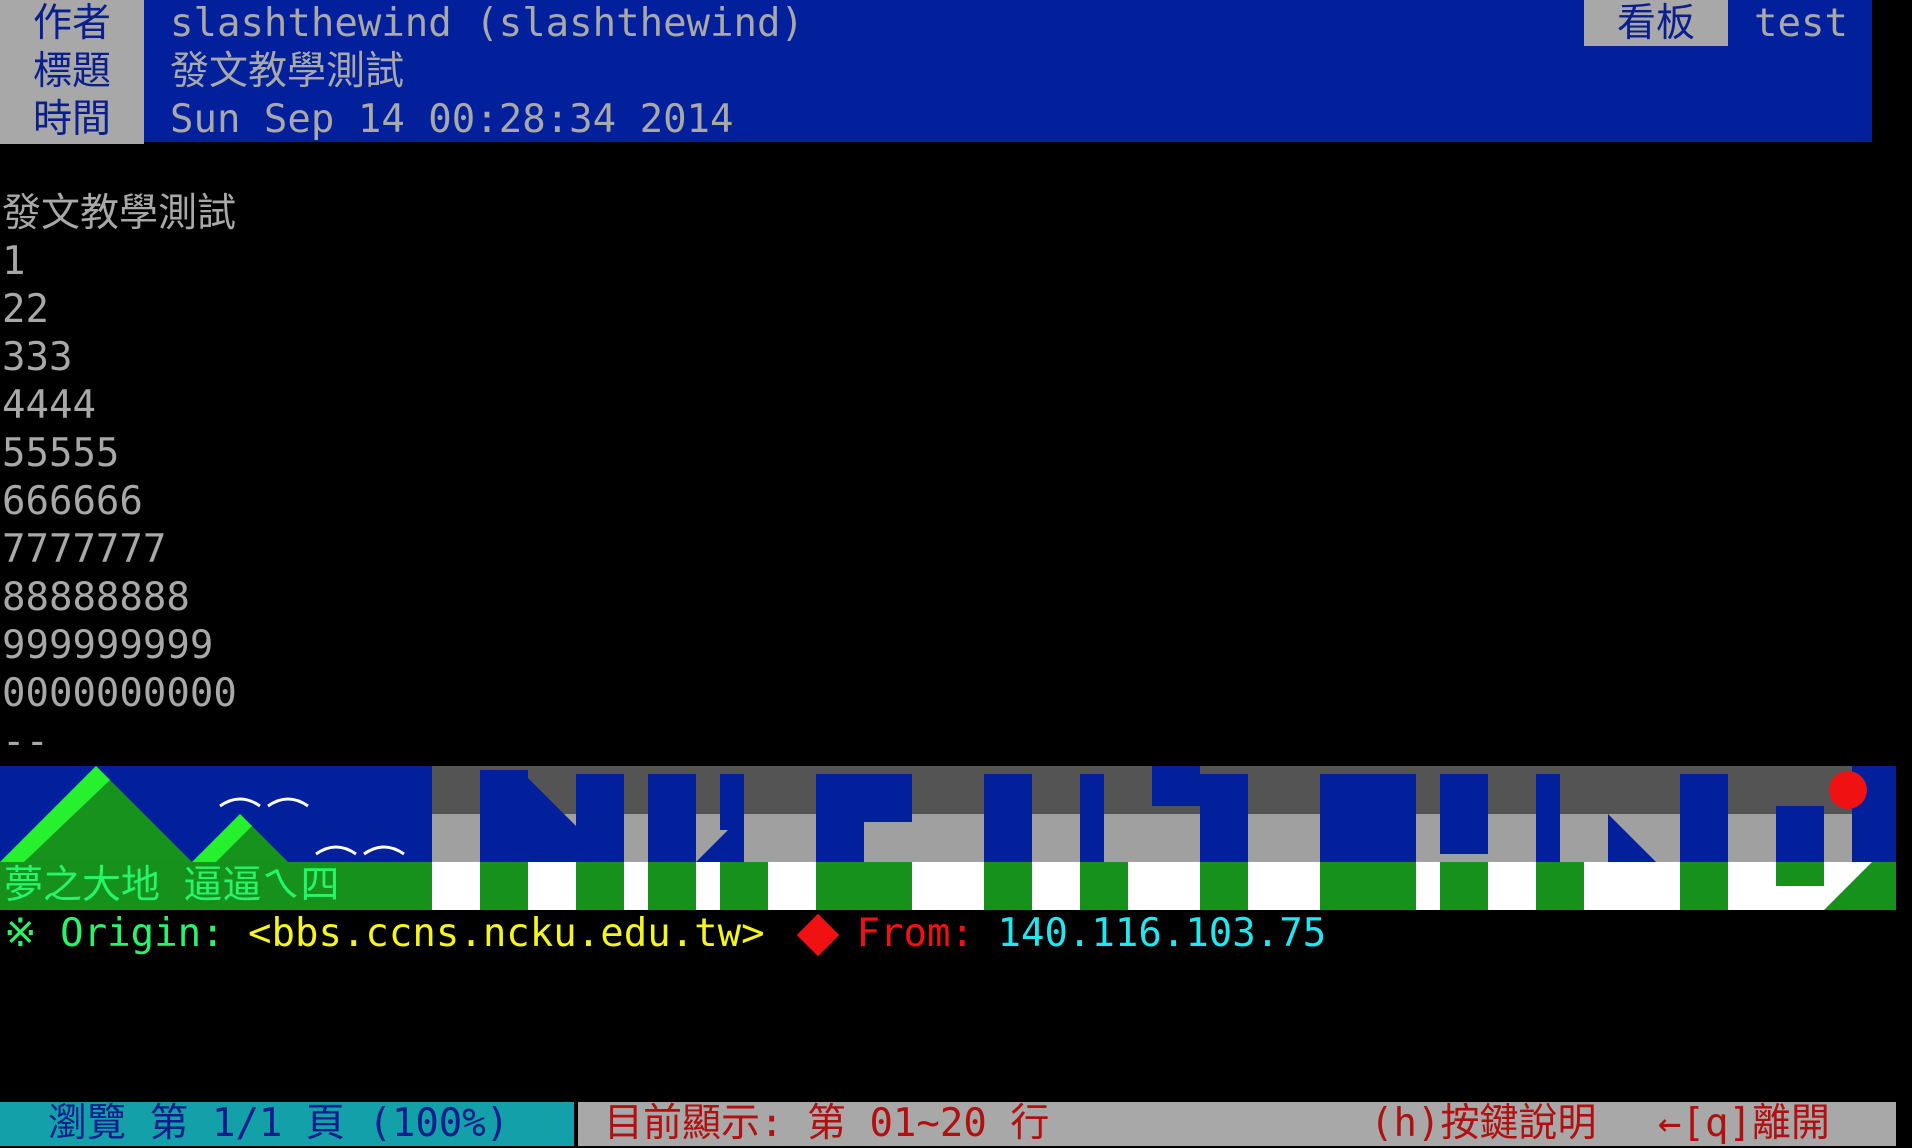  I want to click on display-status: 目前顯示: 第 01~20 行 (h)按鍵說明 ←[q]離開, so click(1237, 1124).